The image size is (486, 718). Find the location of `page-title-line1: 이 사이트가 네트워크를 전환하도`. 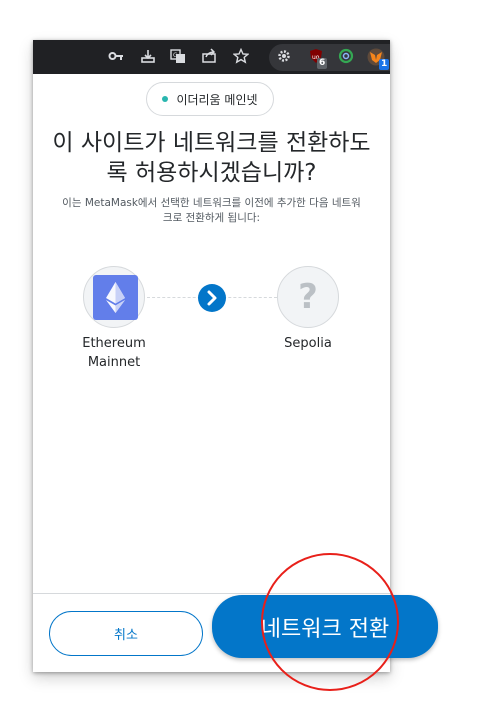

page-title-line1: 이 사이트가 네트워크를 전환하도 is located at coordinates (211, 143).